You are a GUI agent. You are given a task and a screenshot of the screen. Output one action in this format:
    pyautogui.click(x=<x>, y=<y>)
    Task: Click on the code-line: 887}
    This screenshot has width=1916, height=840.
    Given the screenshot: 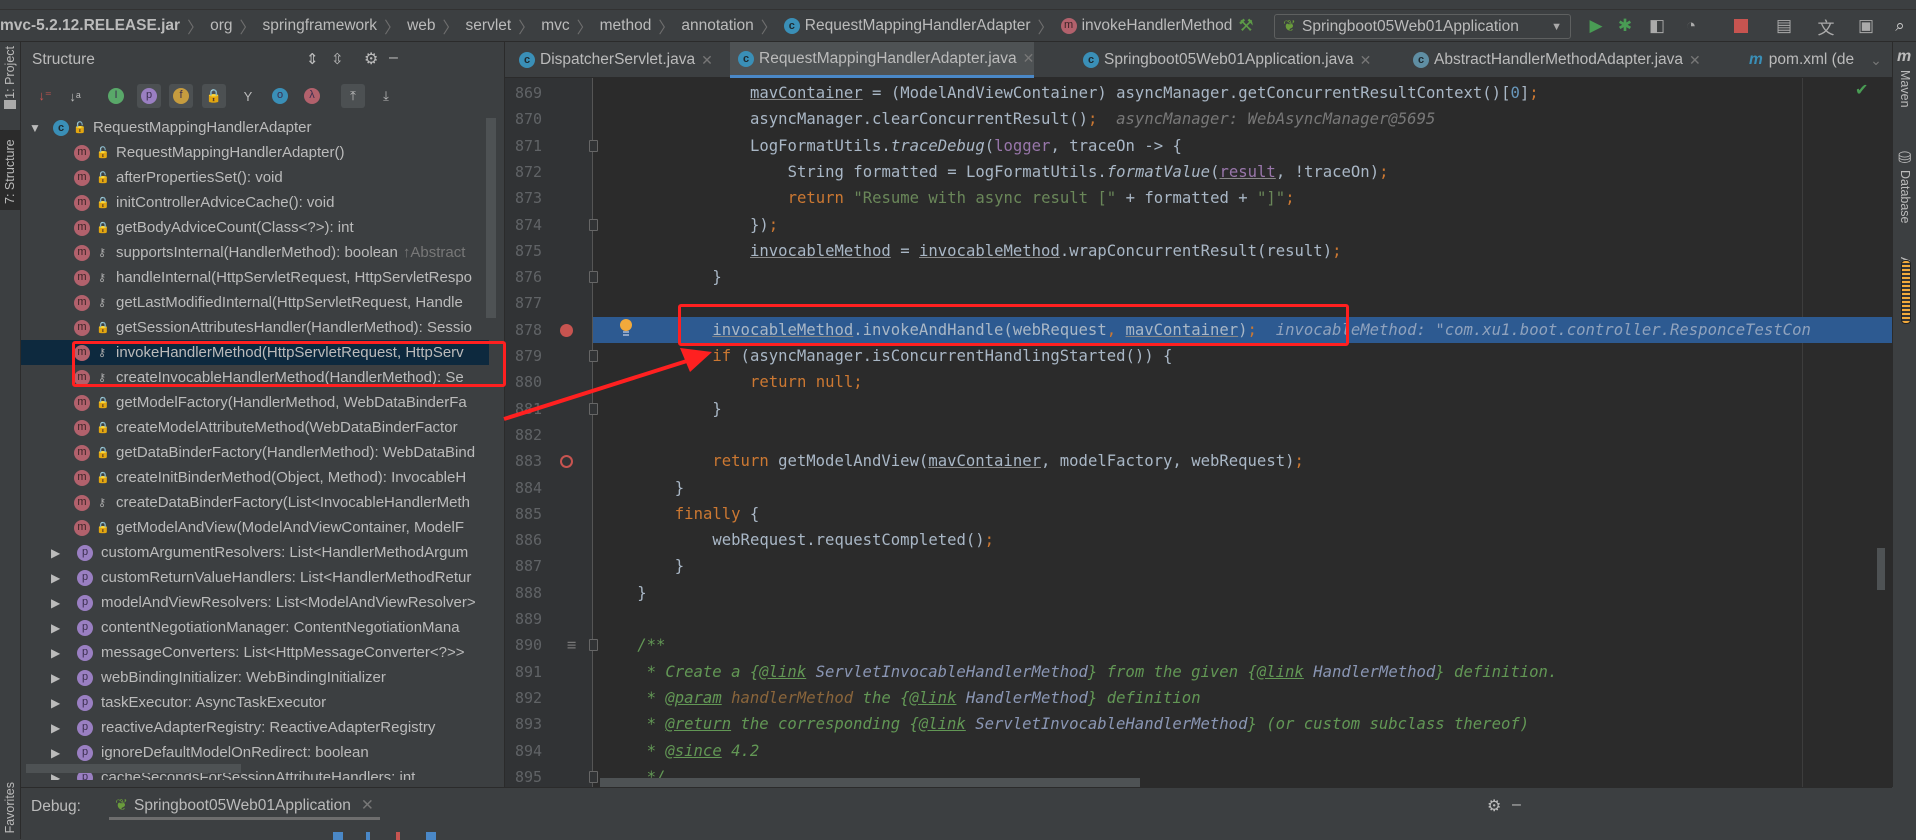 What is the action you would take?
    pyautogui.click(x=1198, y=566)
    